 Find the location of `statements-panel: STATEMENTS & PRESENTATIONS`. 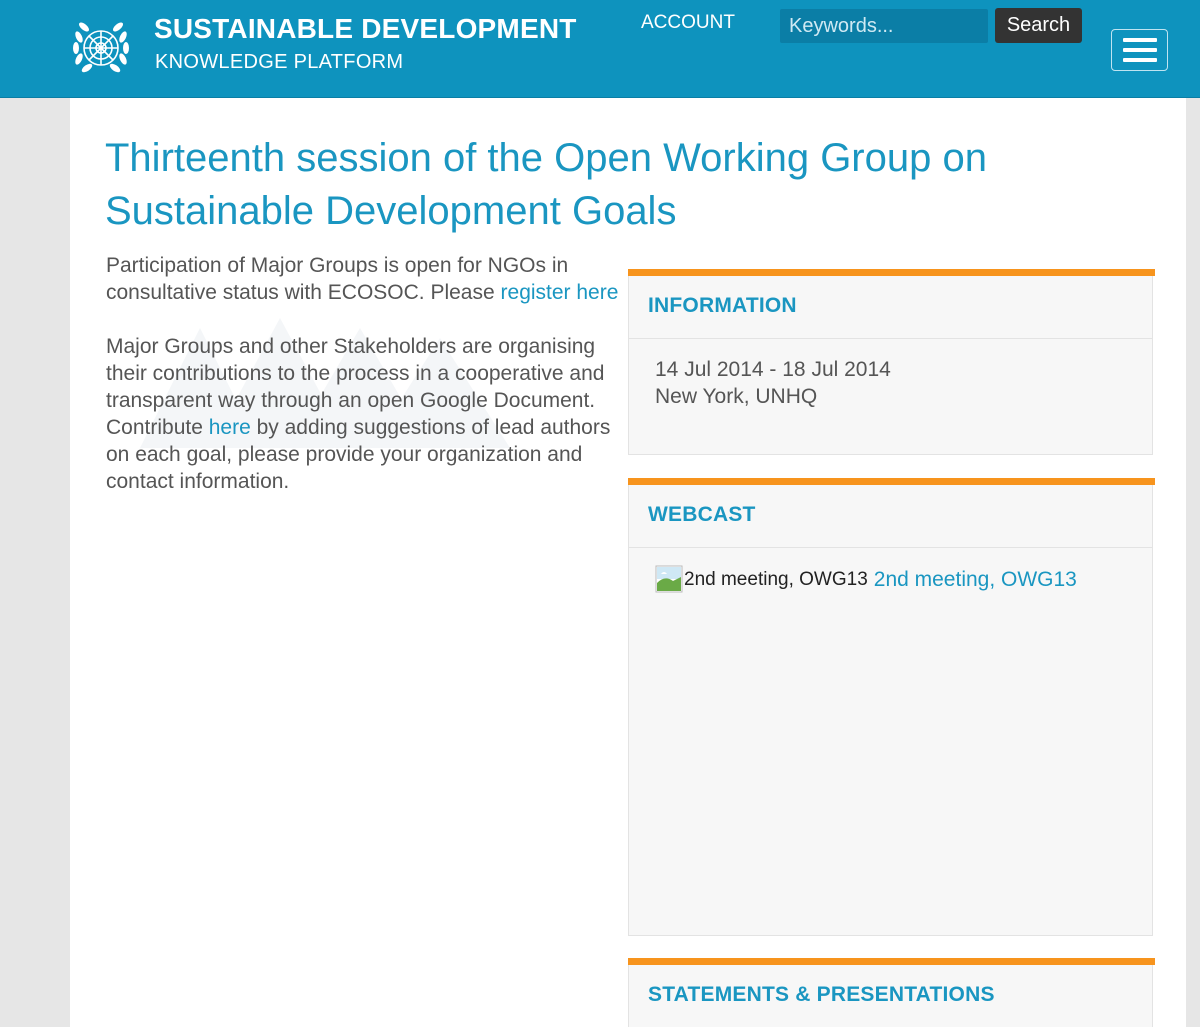

statements-panel: STATEMENTS & PRESENTATIONS is located at coordinates (891, 992).